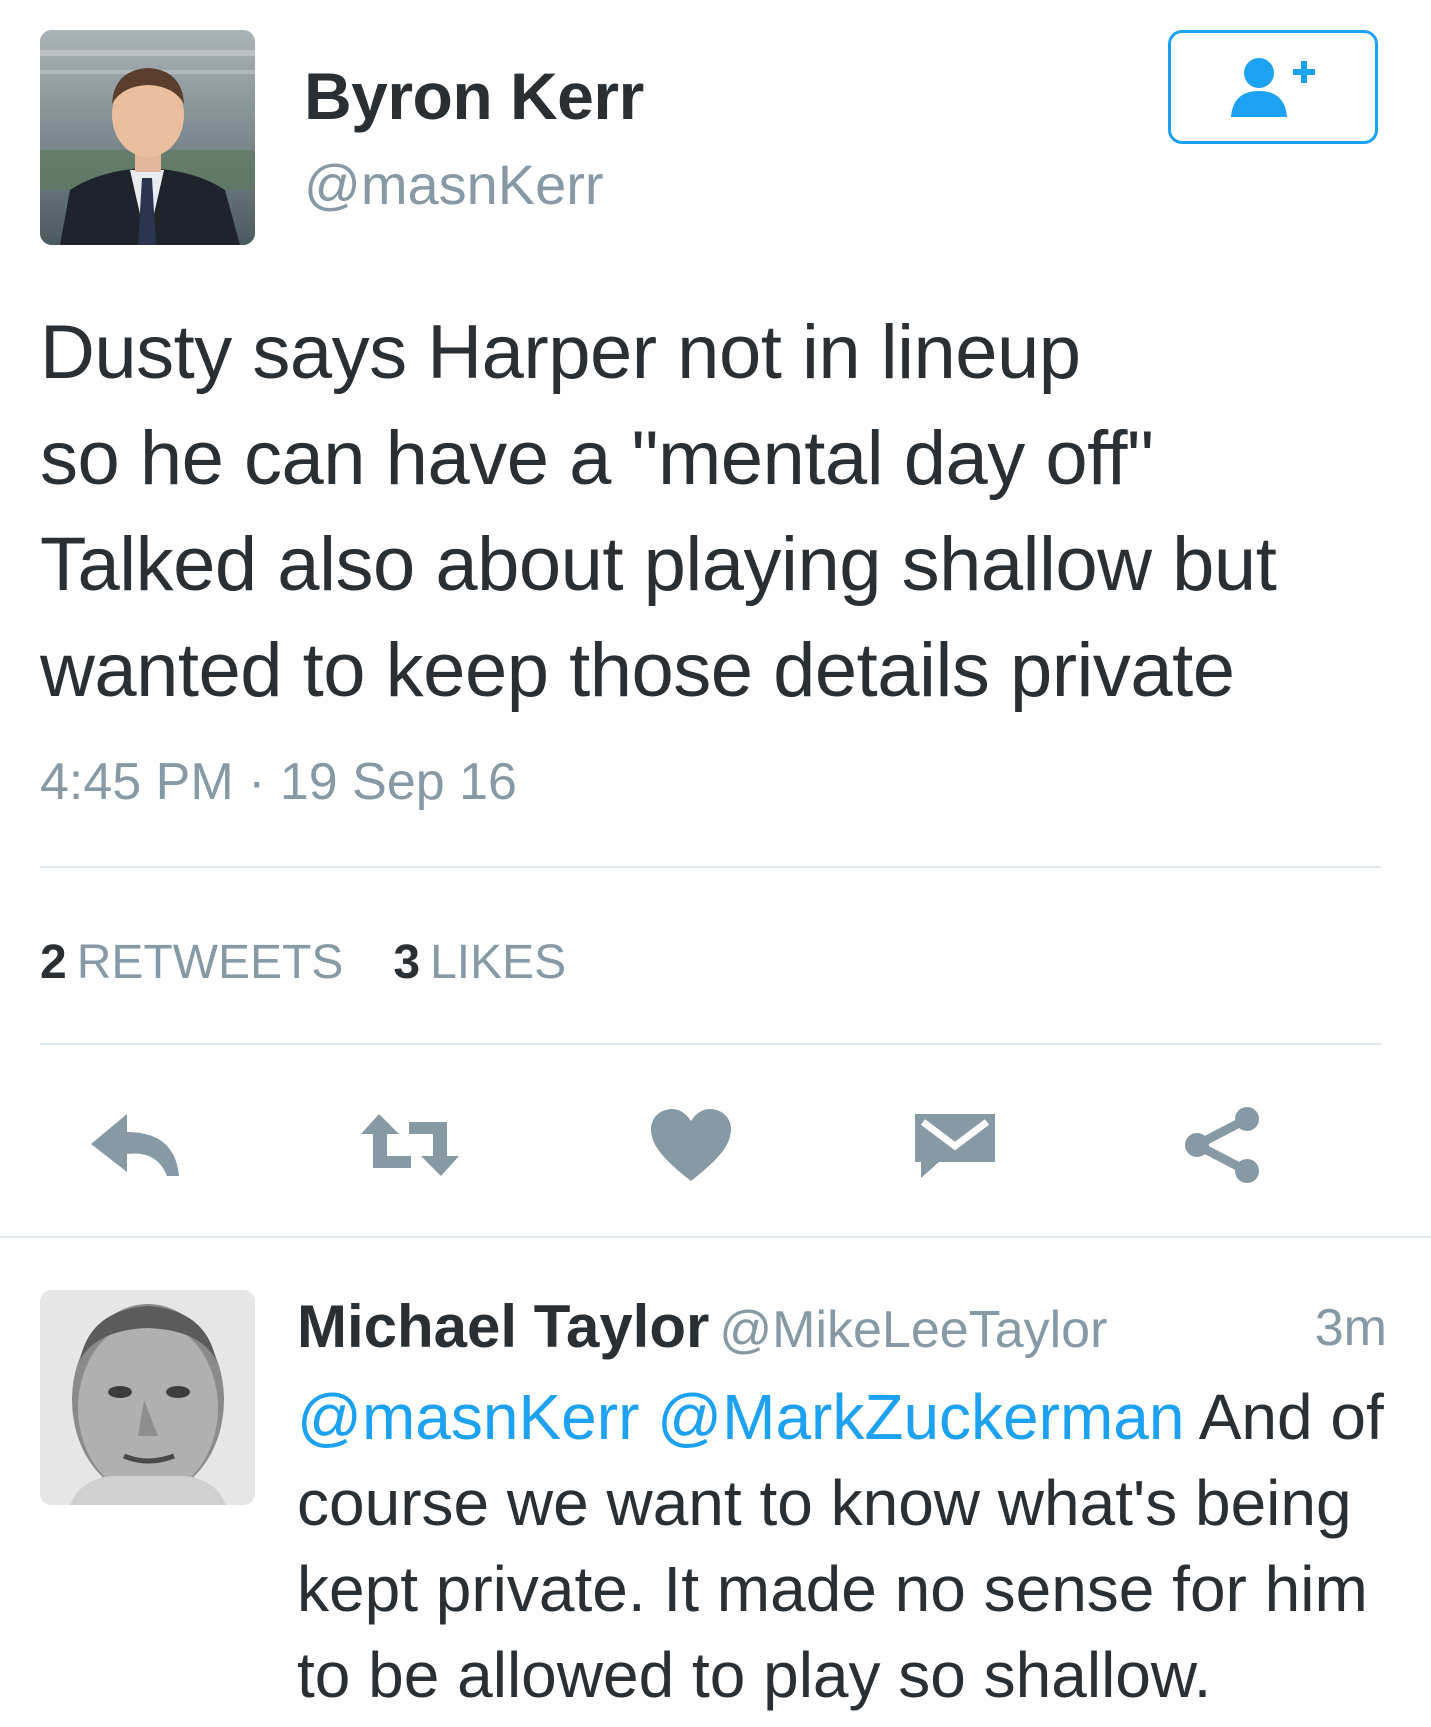 The width and height of the screenshot is (1431, 1727). I want to click on likes-stat: 3 LIKES, so click(479, 962).